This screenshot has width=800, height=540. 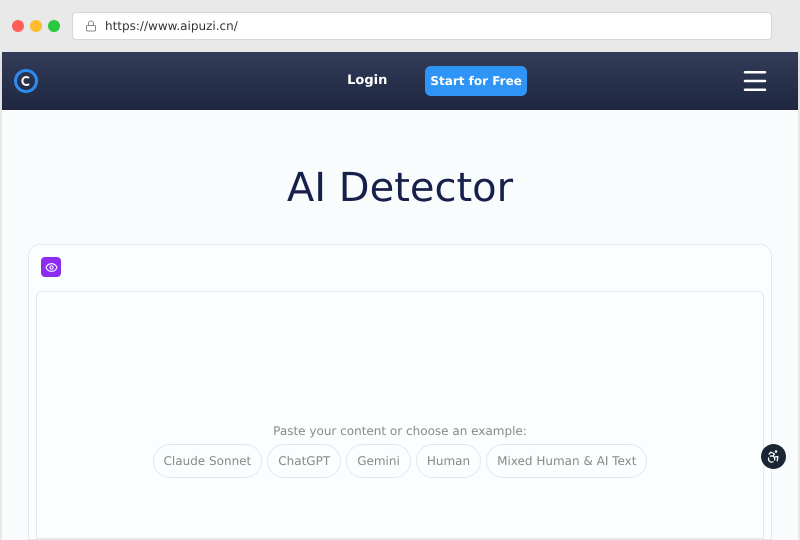 I want to click on example-chip: ChatGPT, so click(x=304, y=461).